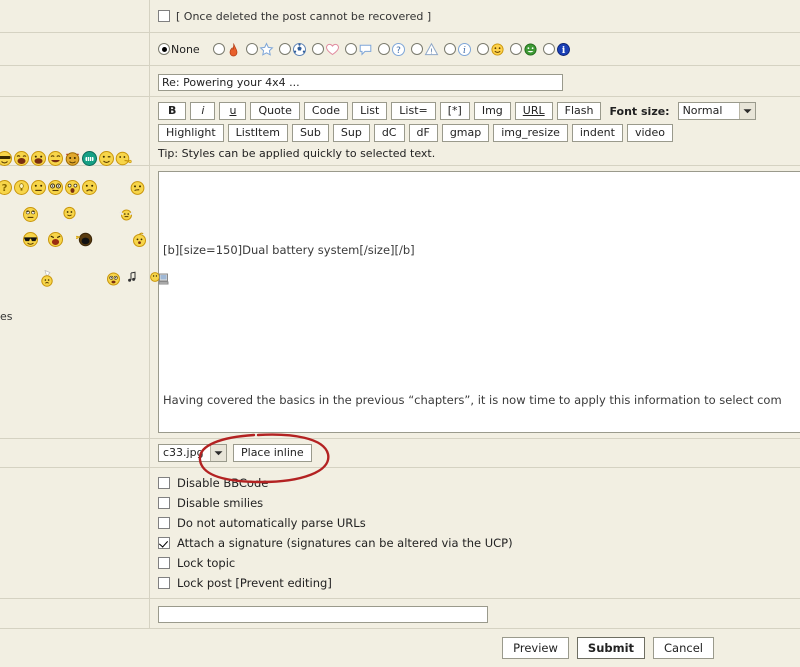 The image size is (800, 667). Describe the element at coordinates (523, 49) in the screenshot. I see `post-icon-option-smiley-green` at that location.